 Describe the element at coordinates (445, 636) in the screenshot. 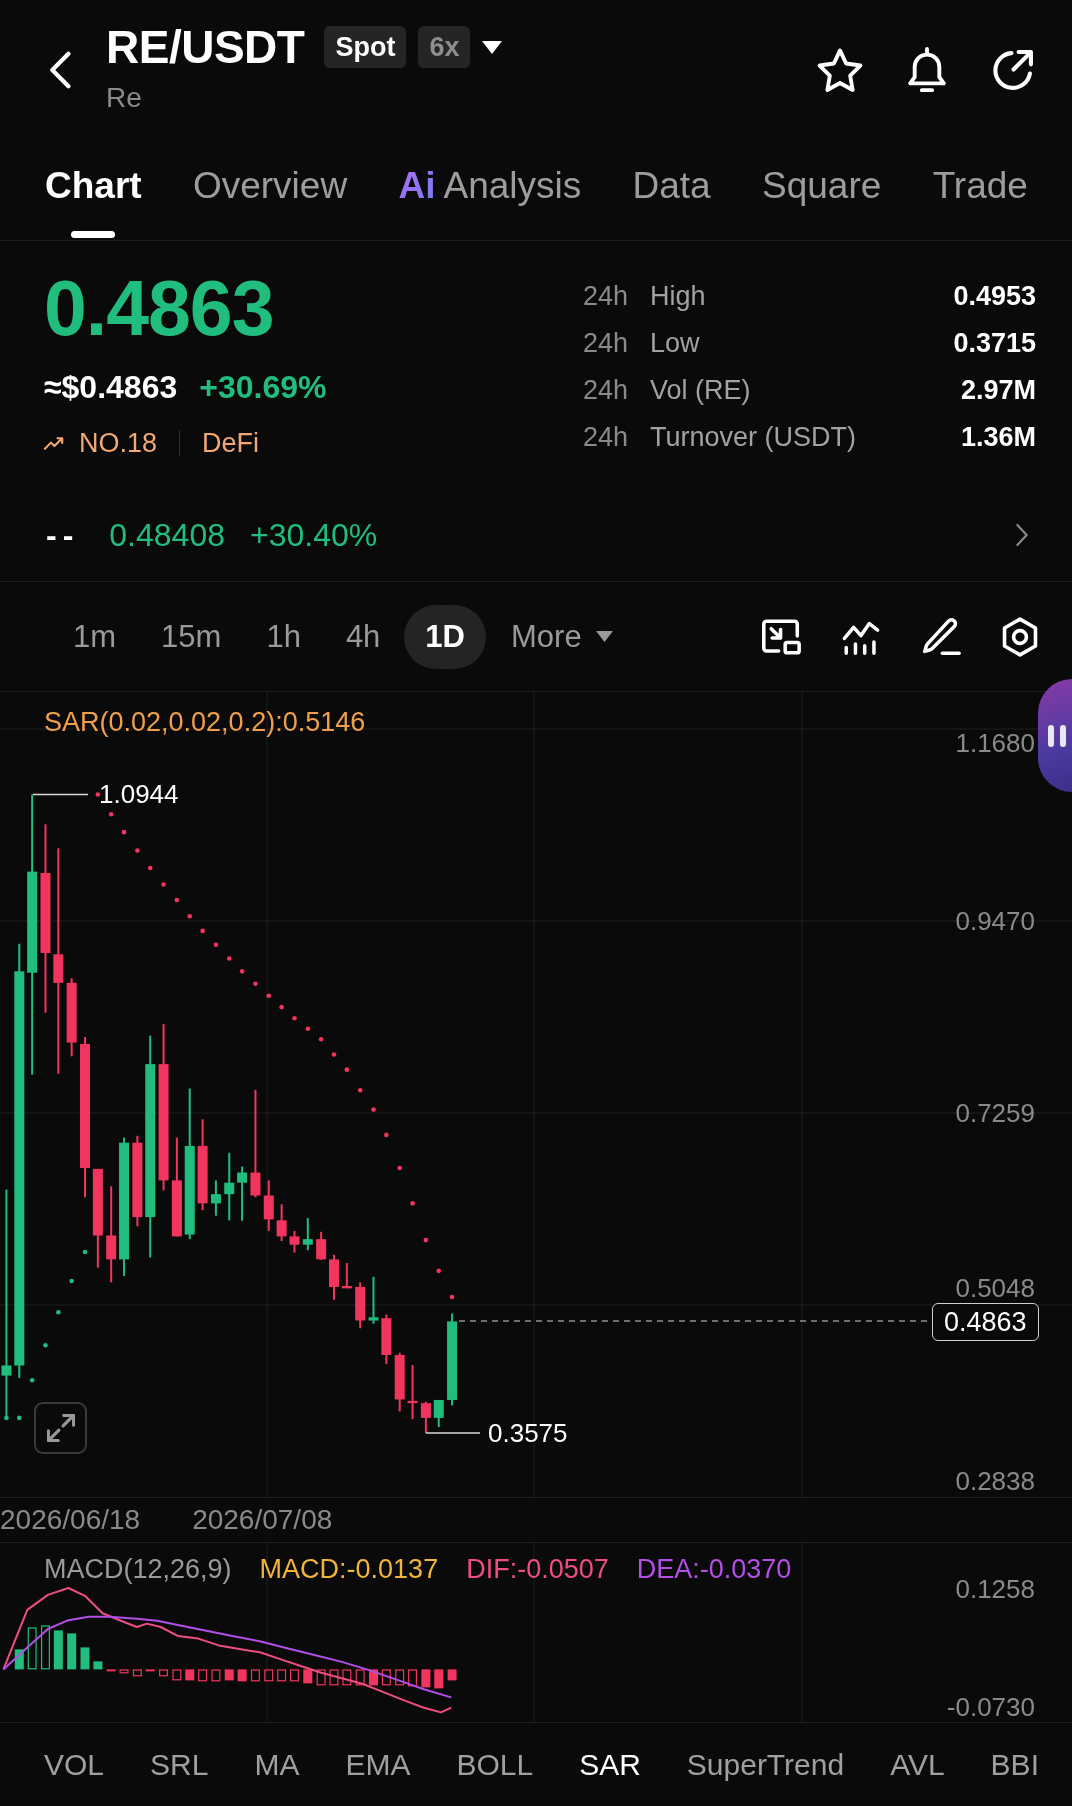

I see `interval-tab: 1D` at that location.